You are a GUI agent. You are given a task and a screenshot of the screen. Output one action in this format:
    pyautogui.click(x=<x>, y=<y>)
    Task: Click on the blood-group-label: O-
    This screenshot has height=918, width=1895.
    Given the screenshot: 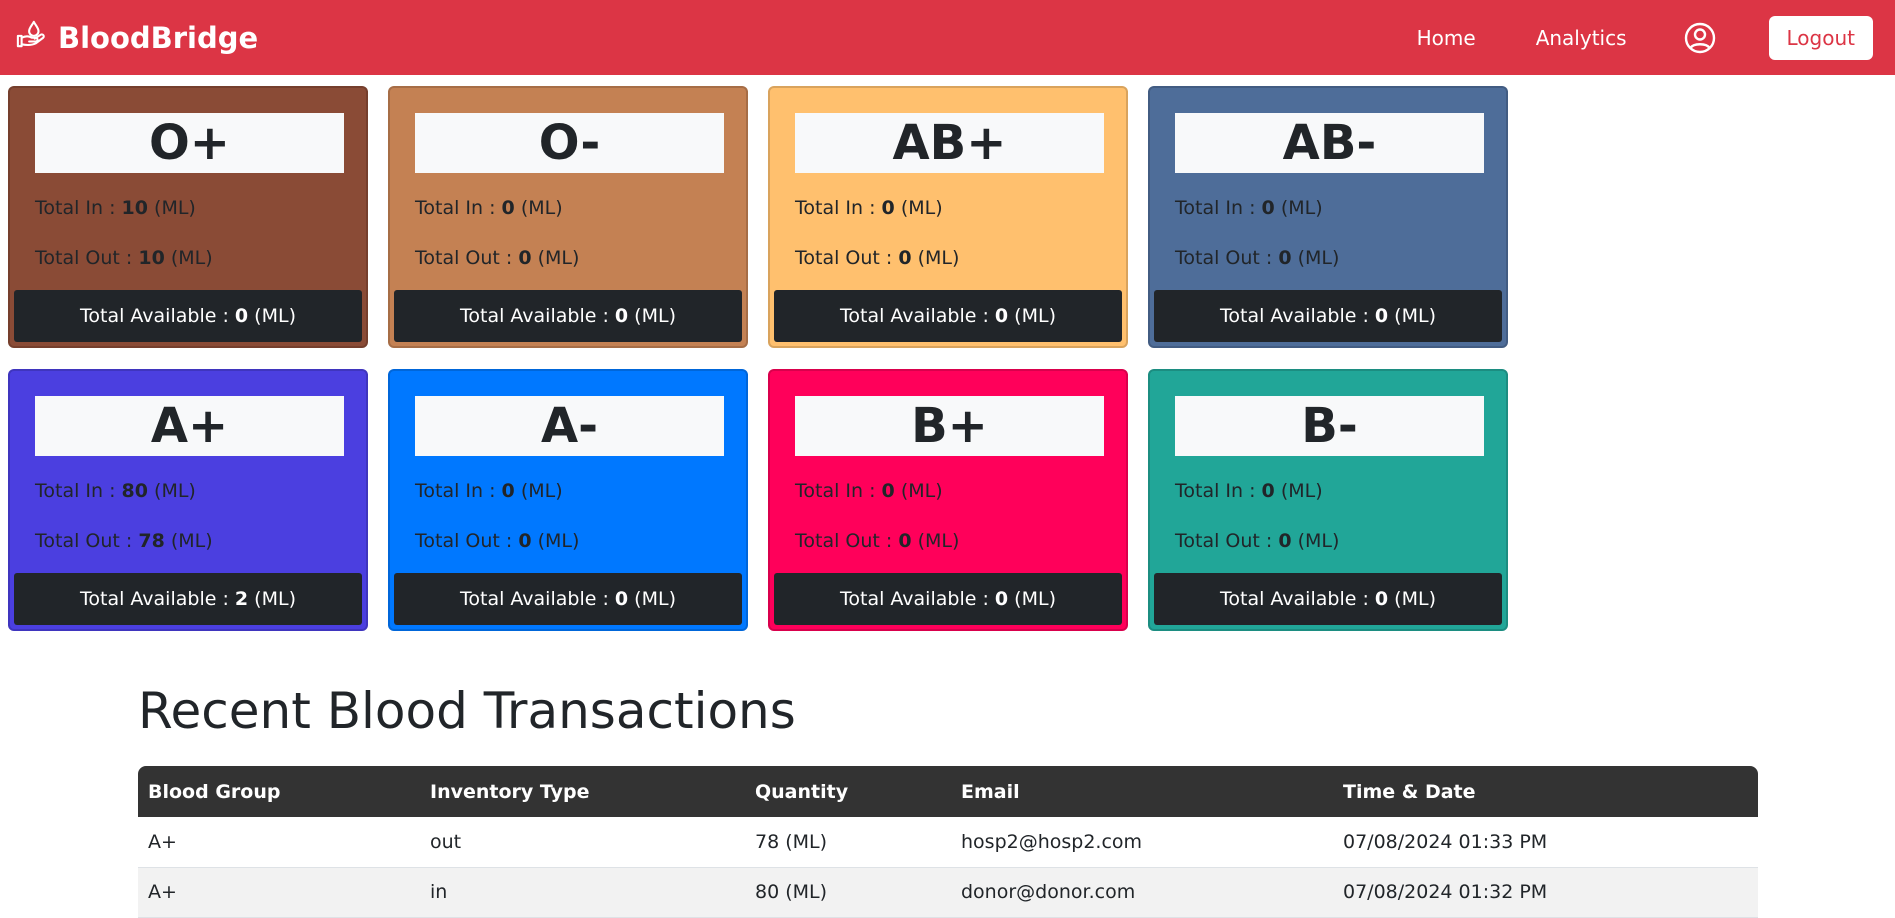 What is the action you would take?
    pyautogui.click(x=569, y=143)
    